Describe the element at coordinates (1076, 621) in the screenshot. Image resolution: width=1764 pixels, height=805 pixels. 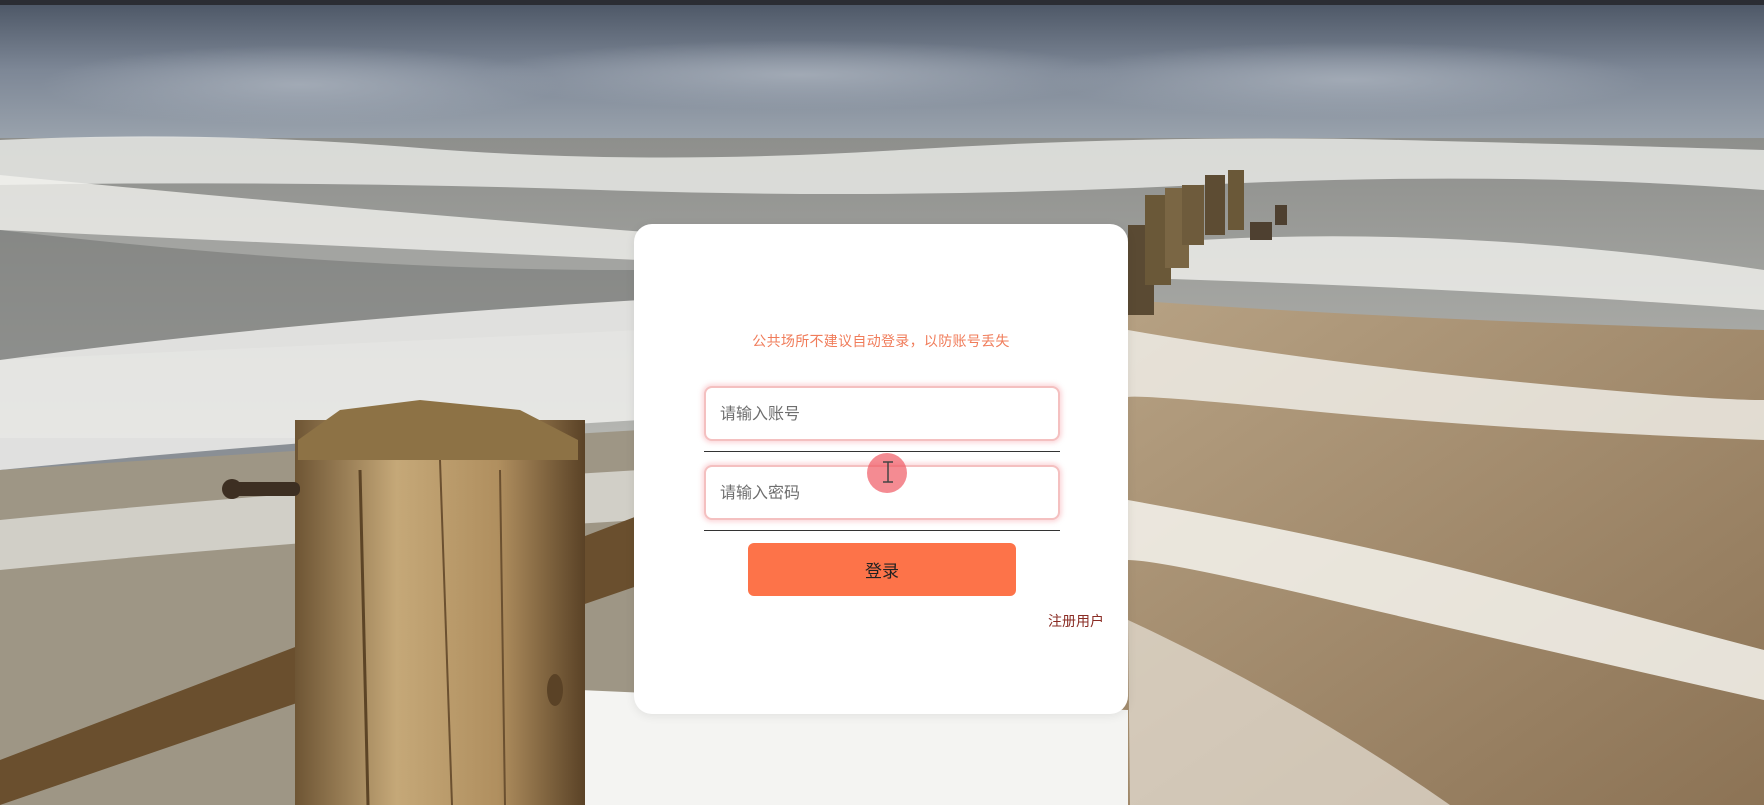
I see `register-link: 注册用户` at that location.